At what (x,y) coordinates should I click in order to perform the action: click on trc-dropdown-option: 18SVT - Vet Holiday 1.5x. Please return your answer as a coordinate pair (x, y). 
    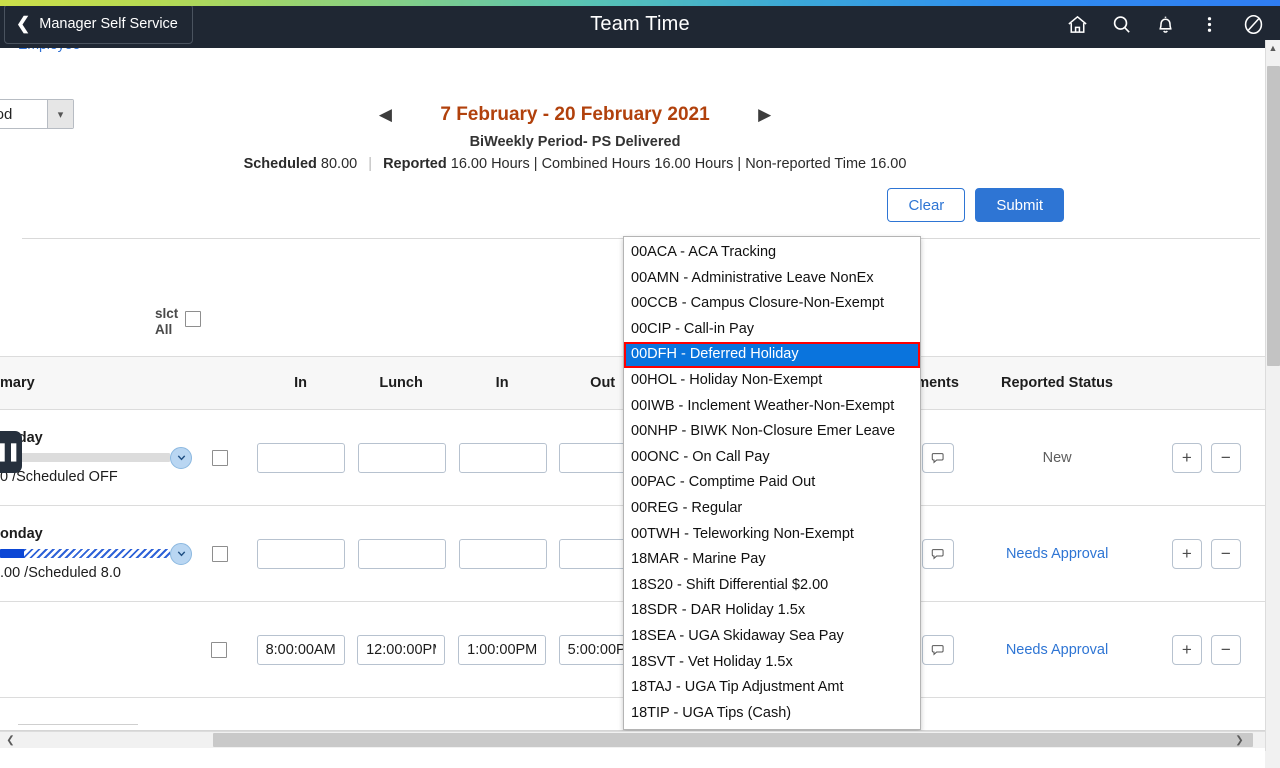
    Looking at the image, I should click on (772, 663).